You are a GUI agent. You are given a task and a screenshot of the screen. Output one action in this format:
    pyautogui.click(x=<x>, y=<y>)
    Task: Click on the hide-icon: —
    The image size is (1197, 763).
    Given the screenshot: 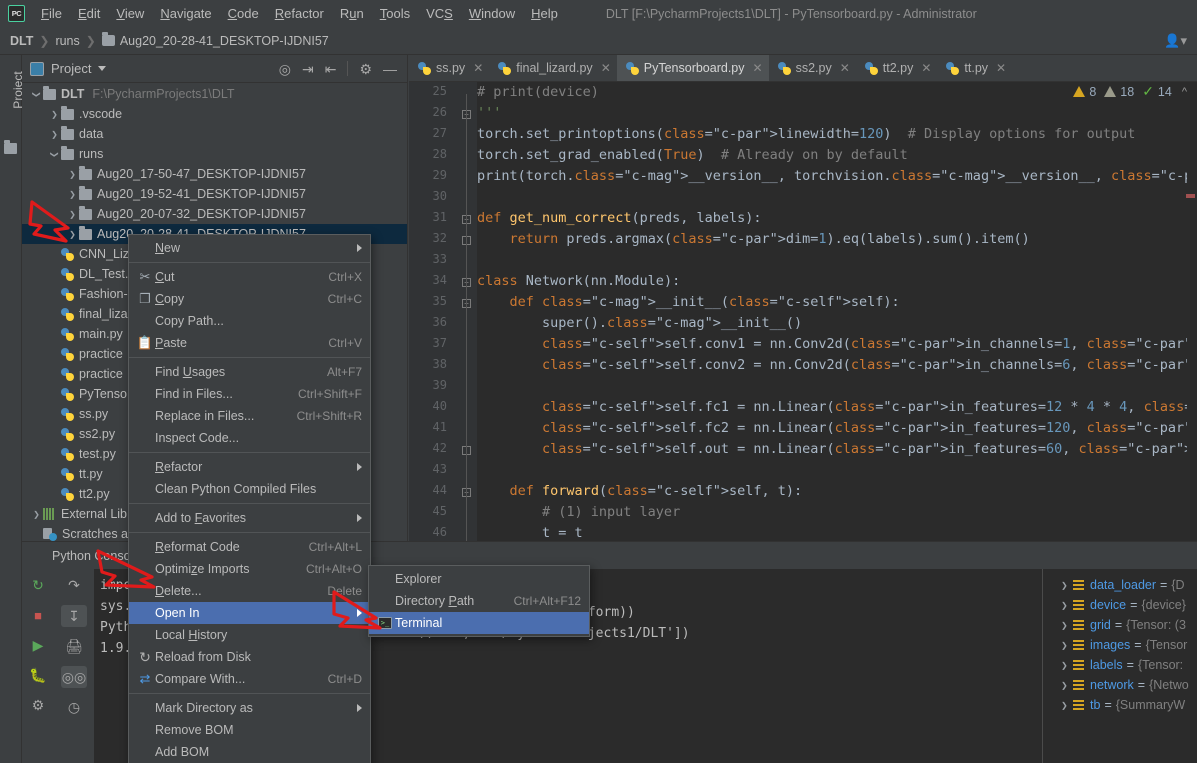 What is the action you would take?
    pyautogui.click(x=390, y=69)
    